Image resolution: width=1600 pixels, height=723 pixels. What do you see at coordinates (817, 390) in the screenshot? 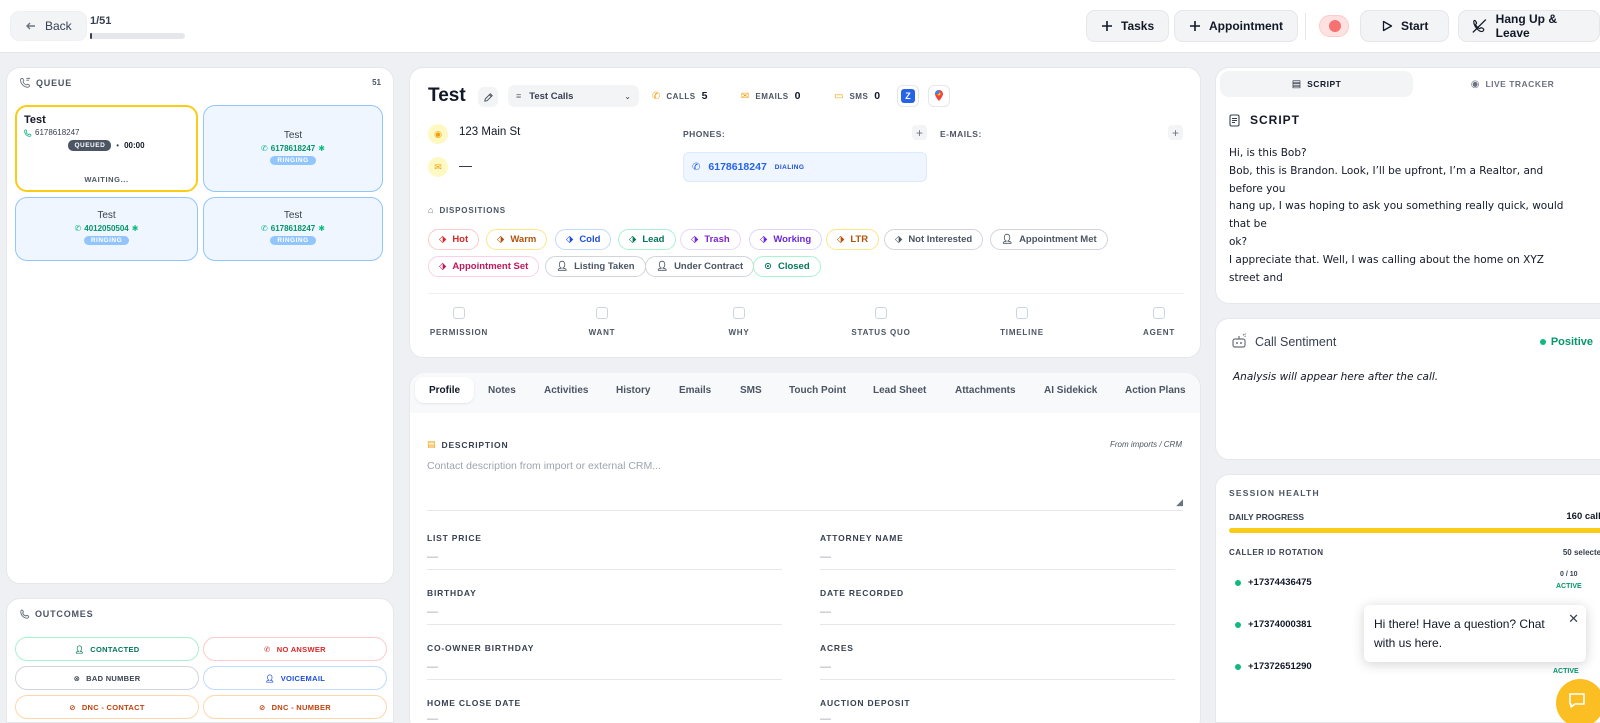
I see `tab-touch-point: Touch Point` at bounding box center [817, 390].